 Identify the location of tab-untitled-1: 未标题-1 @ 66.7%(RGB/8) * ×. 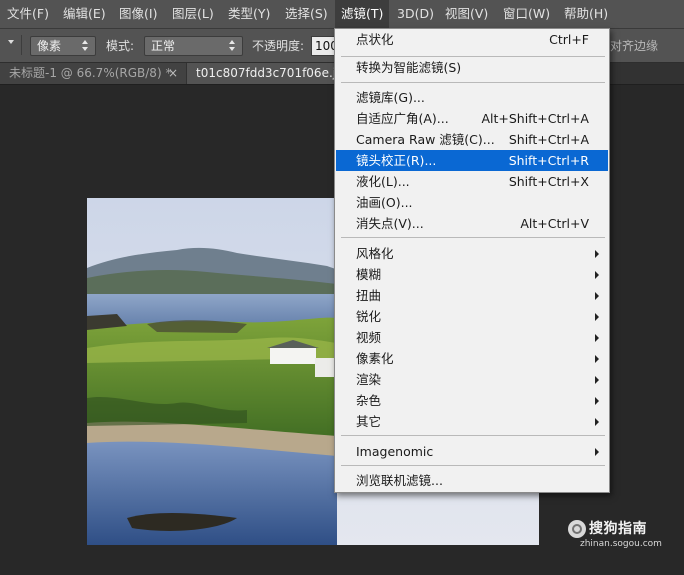
(93, 73).